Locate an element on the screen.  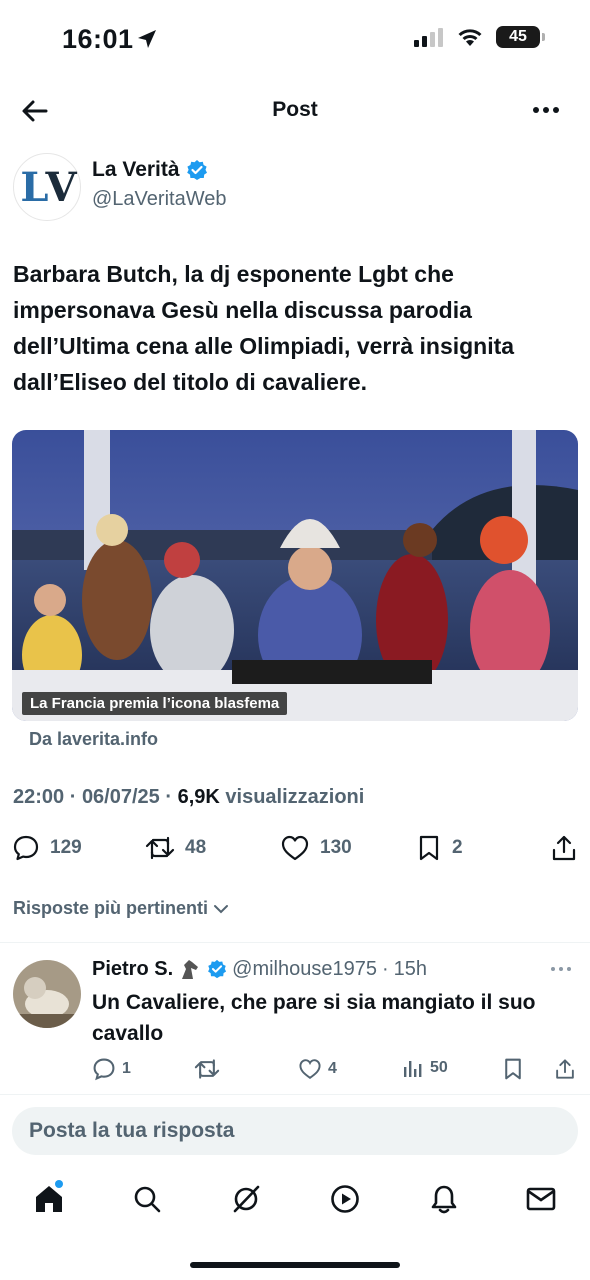
notifications-icon is located at coordinates (444, 1199).